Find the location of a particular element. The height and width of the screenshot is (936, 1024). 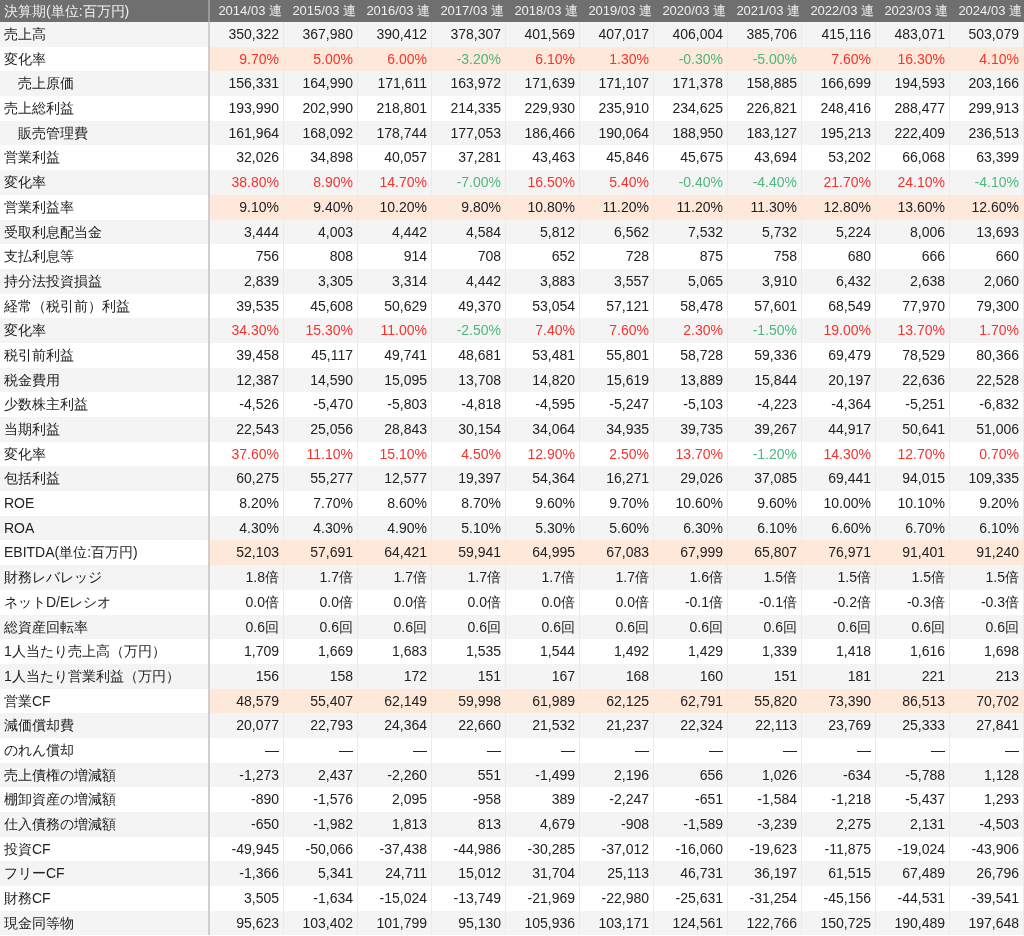

table-cell: 1,128 is located at coordinates (987, 775).